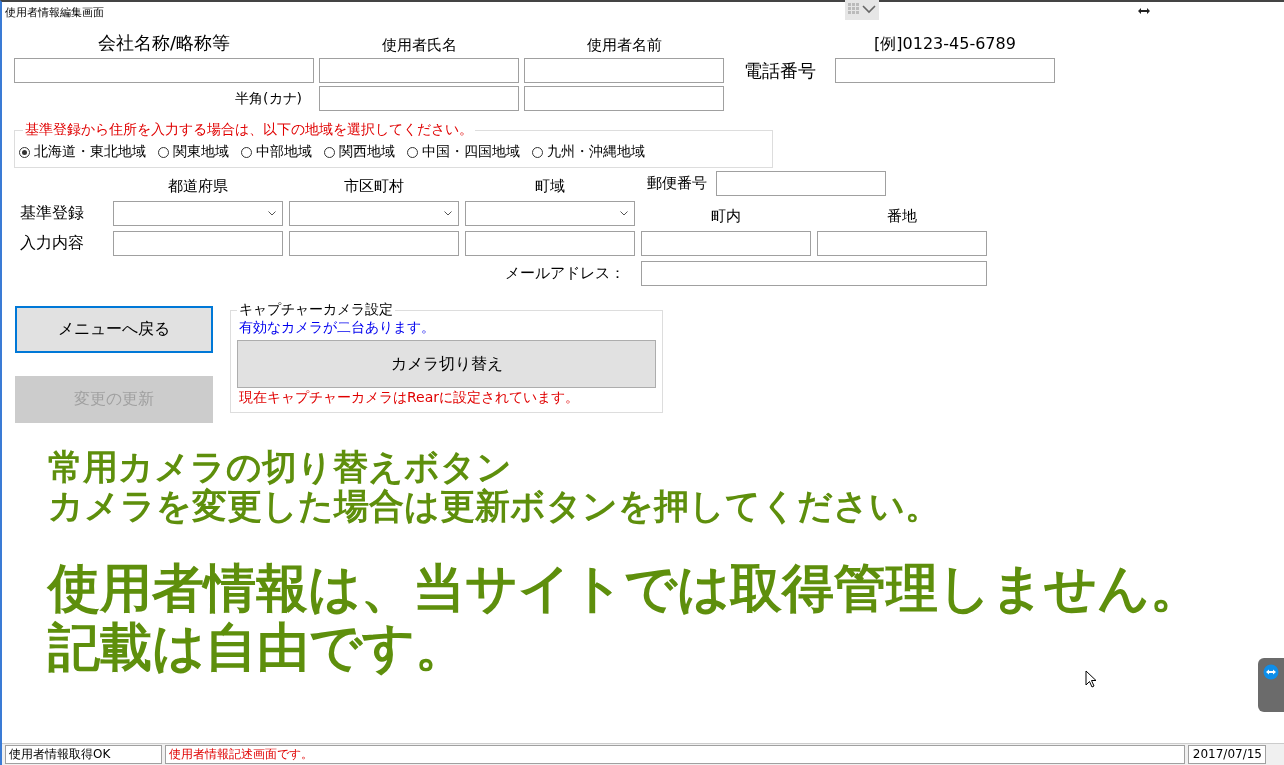  Describe the element at coordinates (419, 98) in the screenshot. I see `surname-kana-field` at that location.